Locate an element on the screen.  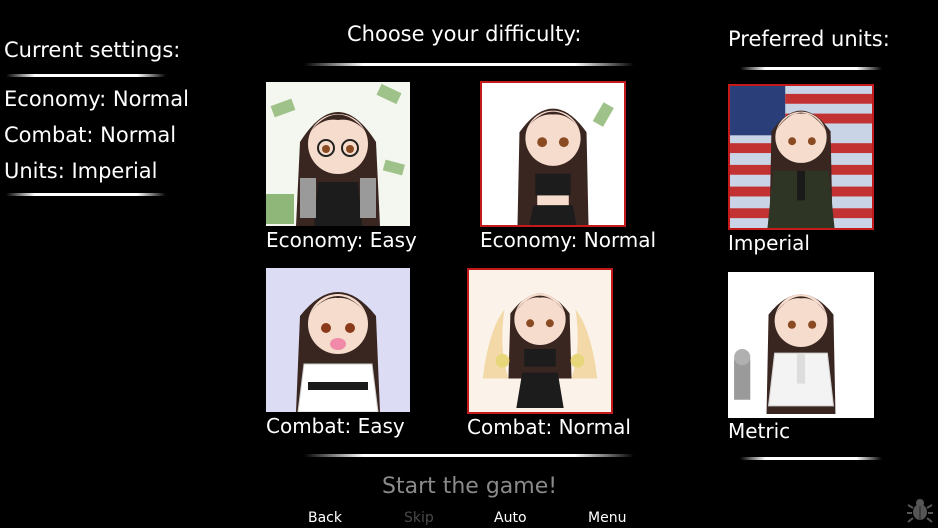
current-settings-title: Current settings: is located at coordinates (92, 50).